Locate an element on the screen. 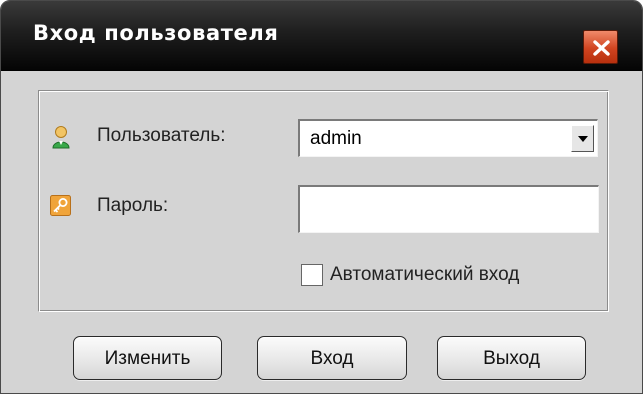  user-dropdown-button is located at coordinates (582, 138).